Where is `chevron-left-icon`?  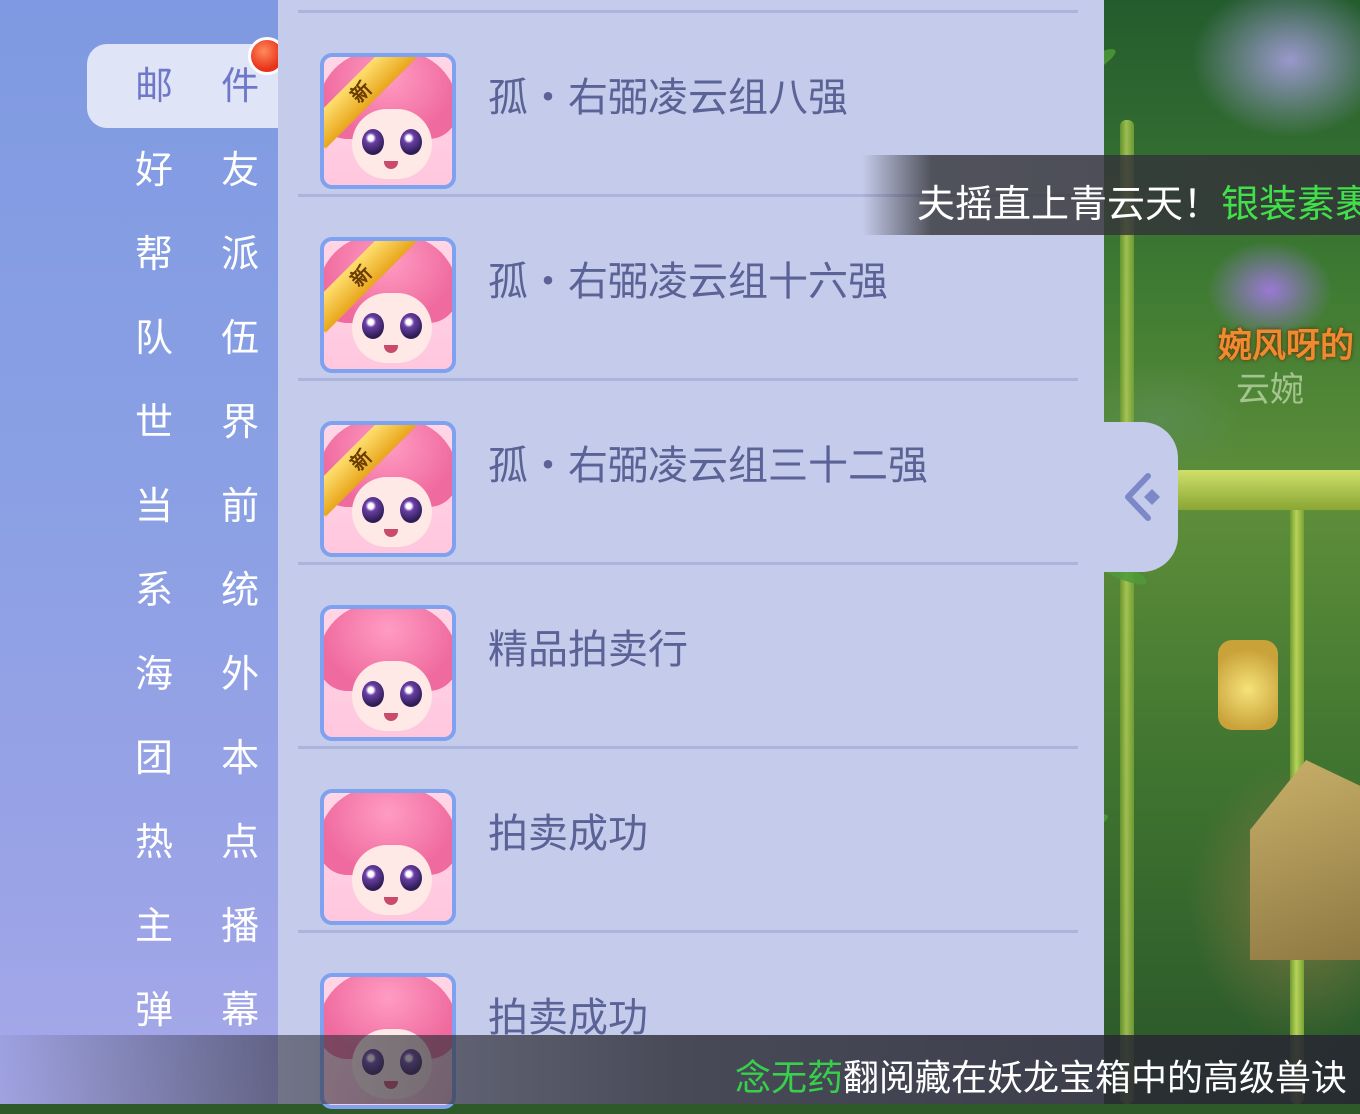
chevron-left-icon is located at coordinates (1142, 497).